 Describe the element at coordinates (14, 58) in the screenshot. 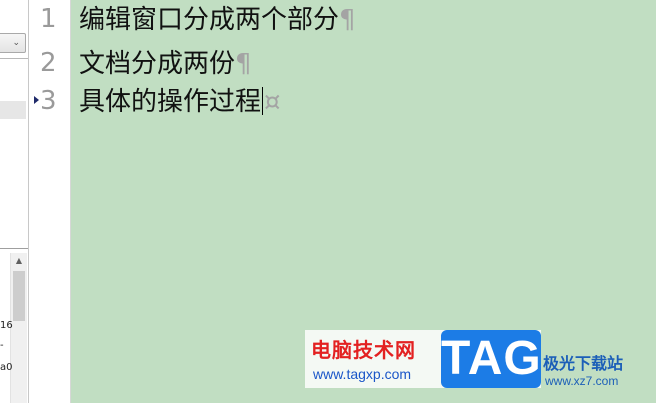

I see `panel-divider` at that location.